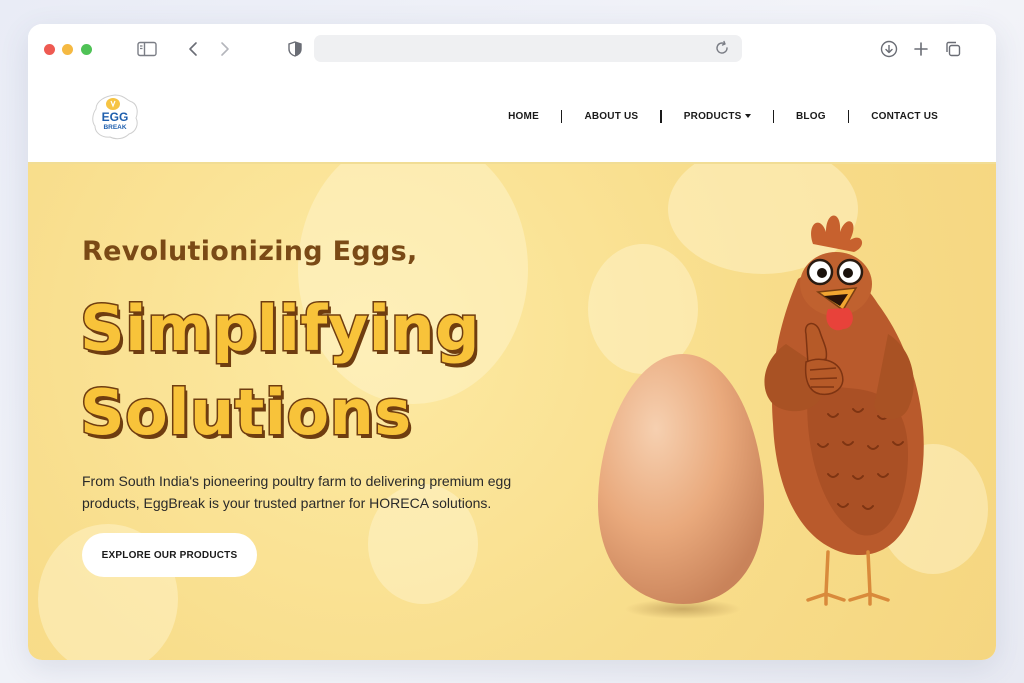  What do you see at coordinates (953, 49) in the screenshot?
I see `tabs-overview-icon` at bounding box center [953, 49].